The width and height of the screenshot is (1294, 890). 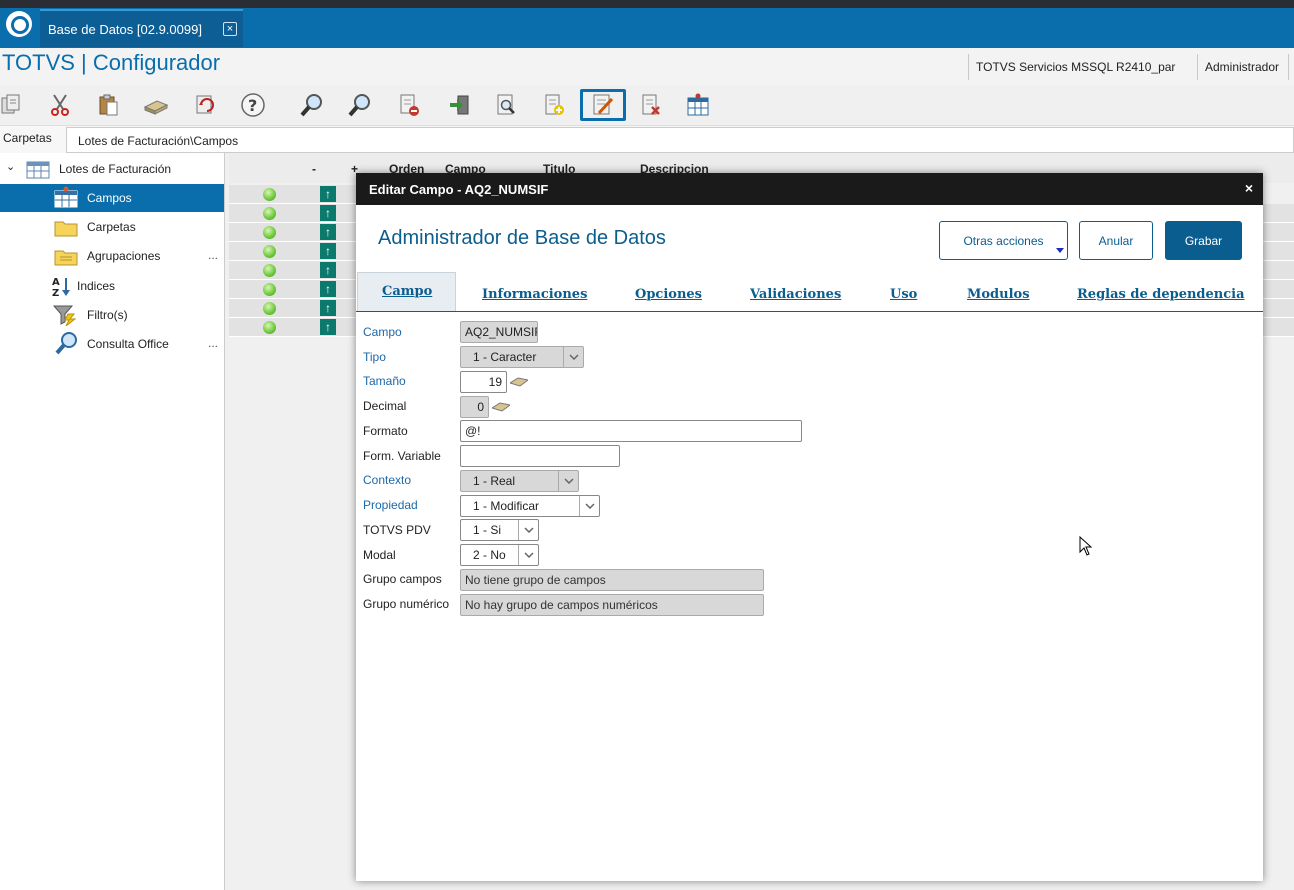 I want to click on sidebar-item-carpetas: Carpetas, so click(x=112, y=227).